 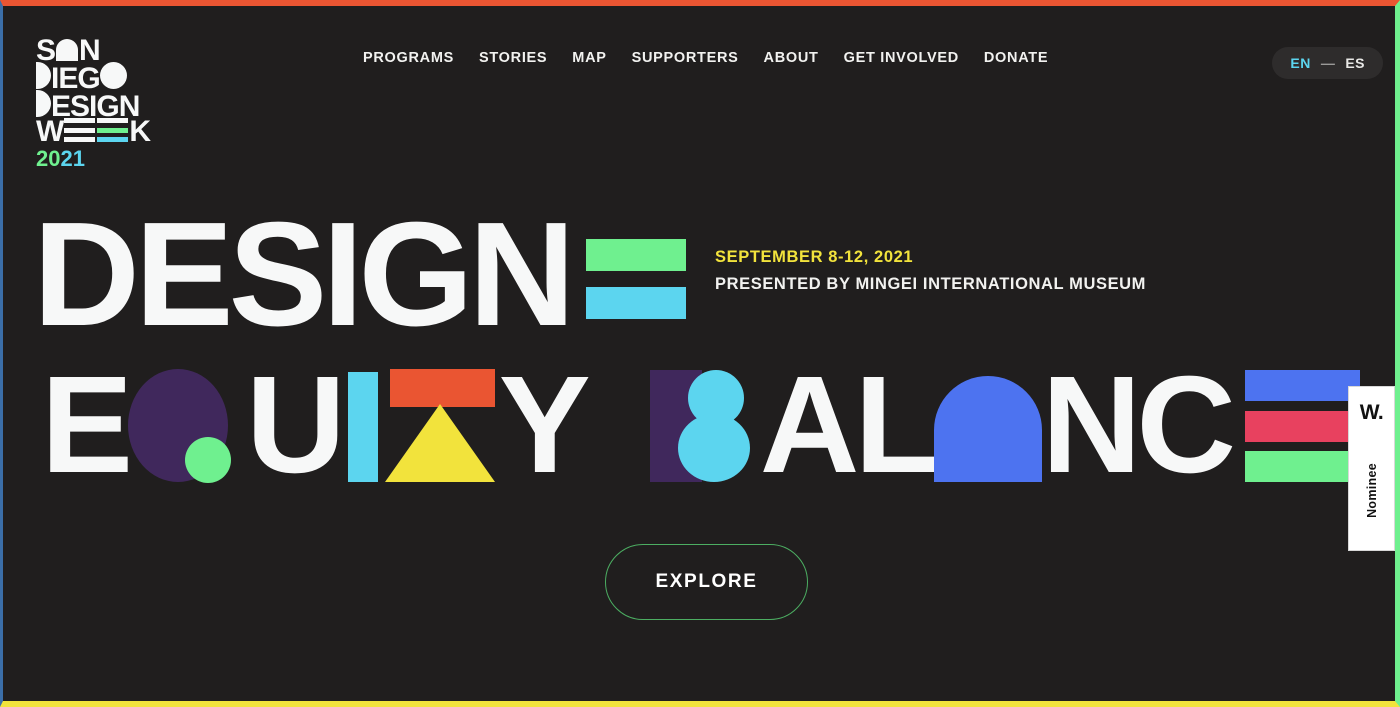 What do you see at coordinates (442, 388) in the screenshot?
I see `t-red-bar` at bounding box center [442, 388].